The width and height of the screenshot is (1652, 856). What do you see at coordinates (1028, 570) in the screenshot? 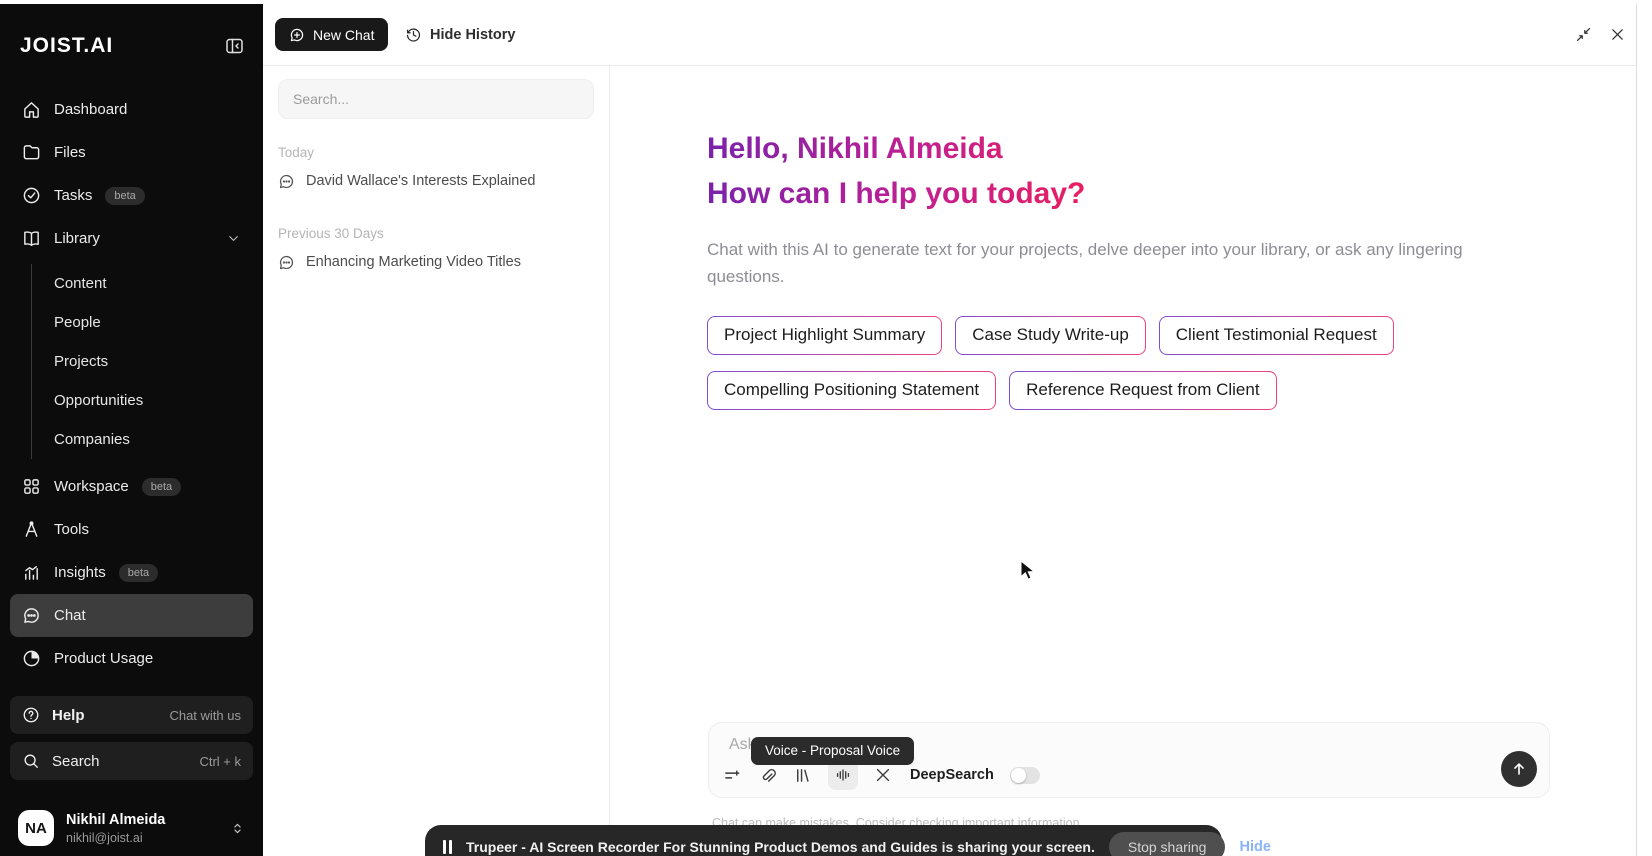
I see `mouse-cursor` at bounding box center [1028, 570].